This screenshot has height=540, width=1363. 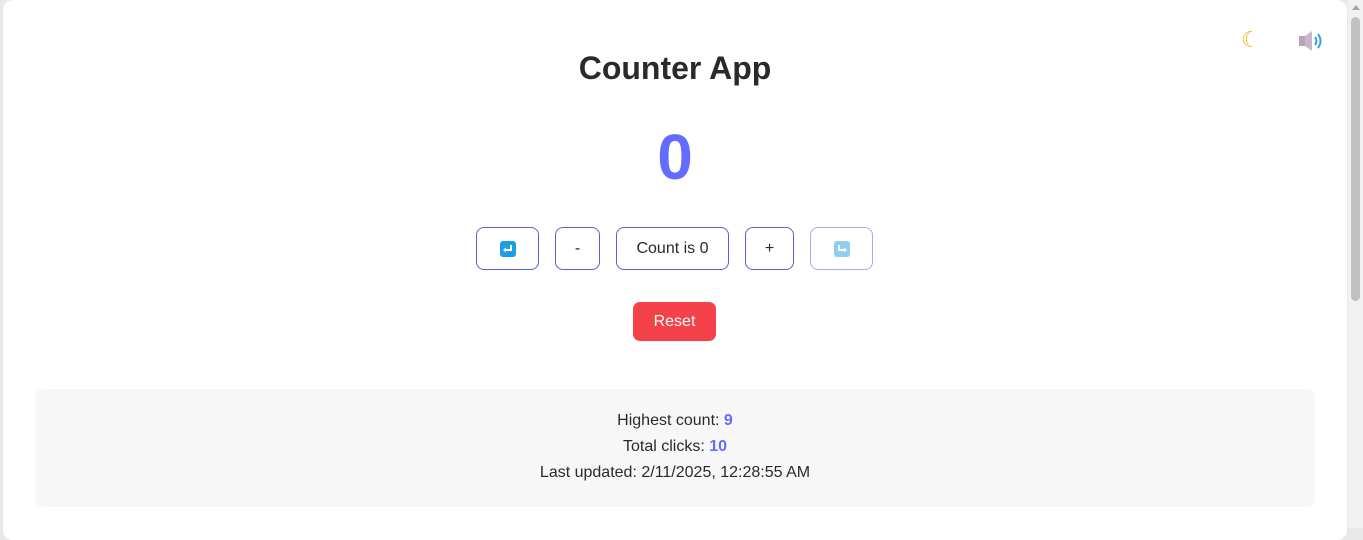 I want to click on count-status-button: Count is 0, so click(x=672, y=248).